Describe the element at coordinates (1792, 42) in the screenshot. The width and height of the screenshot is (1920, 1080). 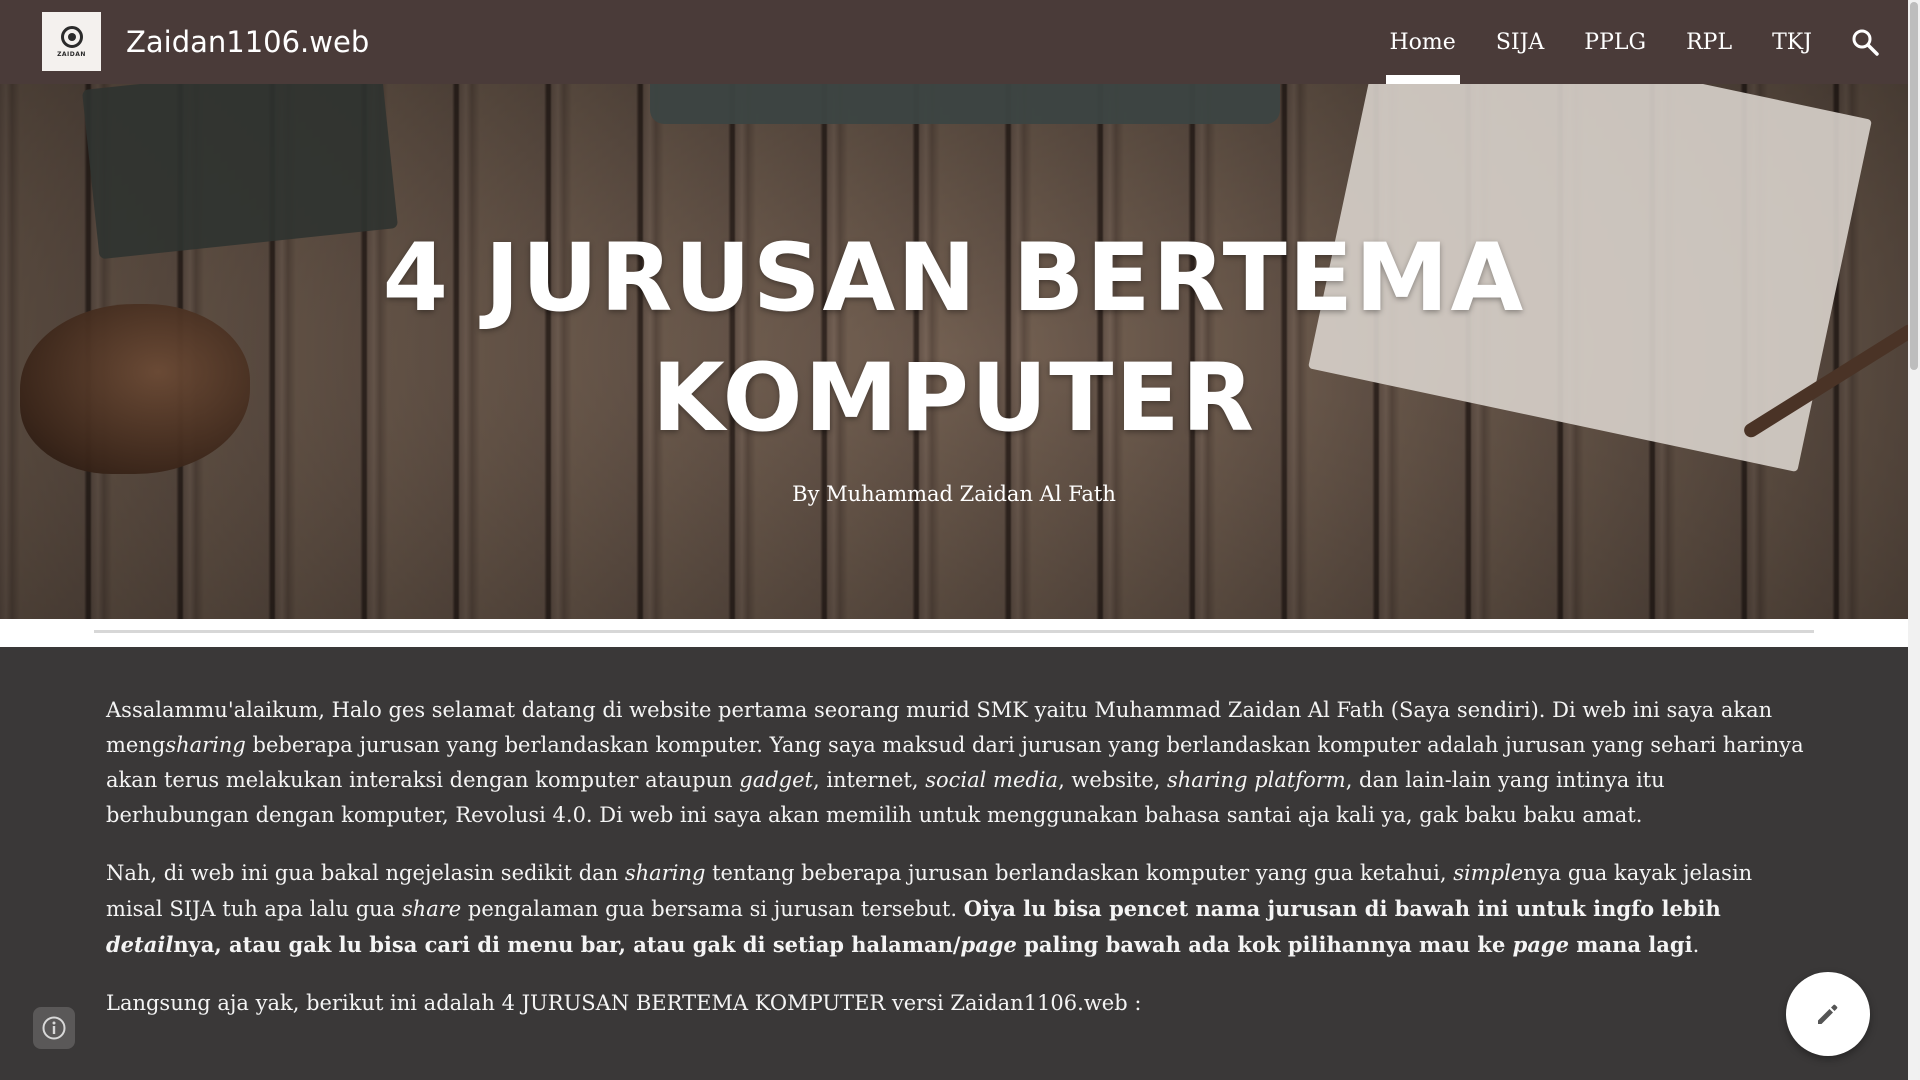
I see `nav-item-tkj: TKJ` at that location.